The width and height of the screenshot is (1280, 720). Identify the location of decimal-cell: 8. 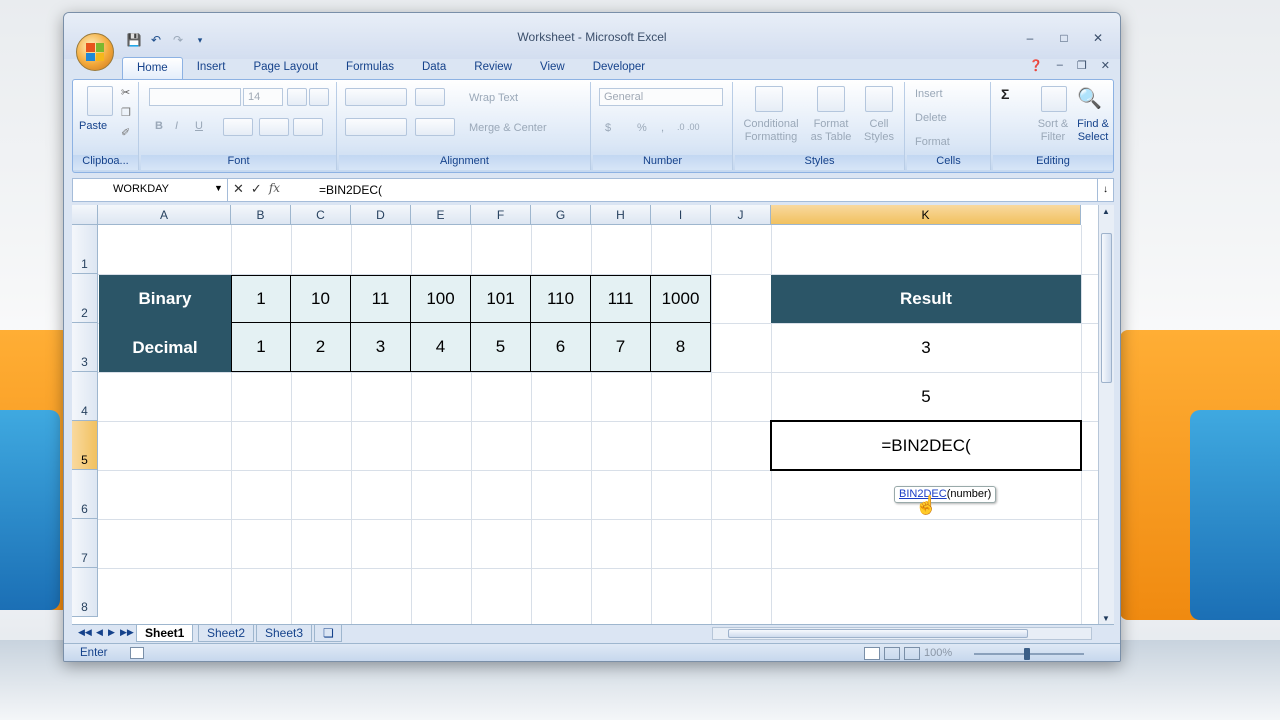
(681, 347).